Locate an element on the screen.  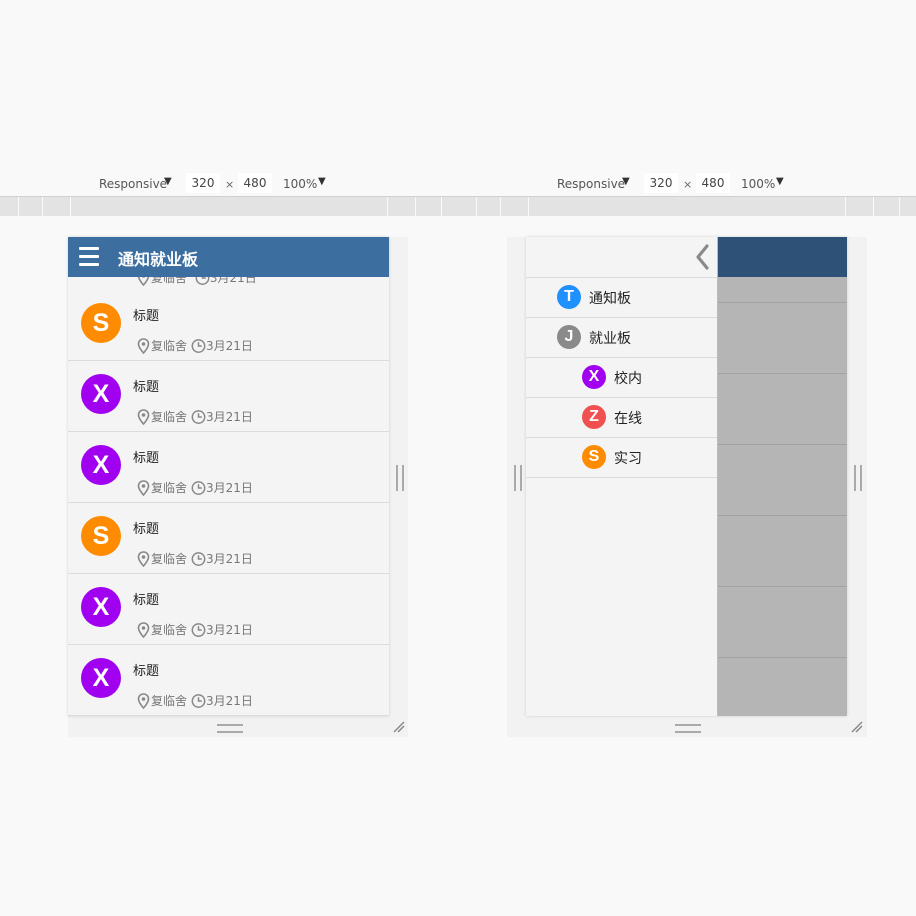
drawer-item: Z 在线 is located at coordinates (621, 417).